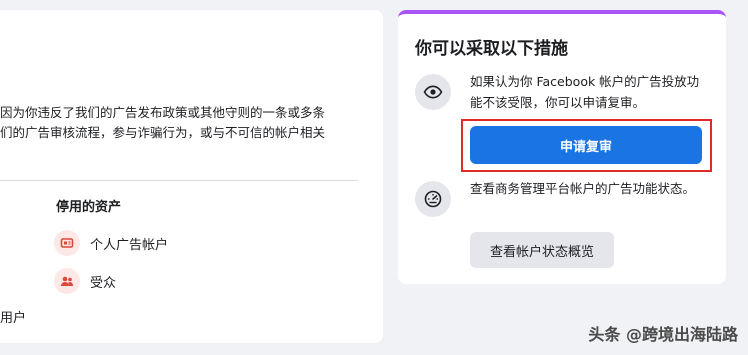 The image size is (748, 355). What do you see at coordinates (433, 92) in the screenshot?
I see `eye-icon` at bounding box center [433, 92].